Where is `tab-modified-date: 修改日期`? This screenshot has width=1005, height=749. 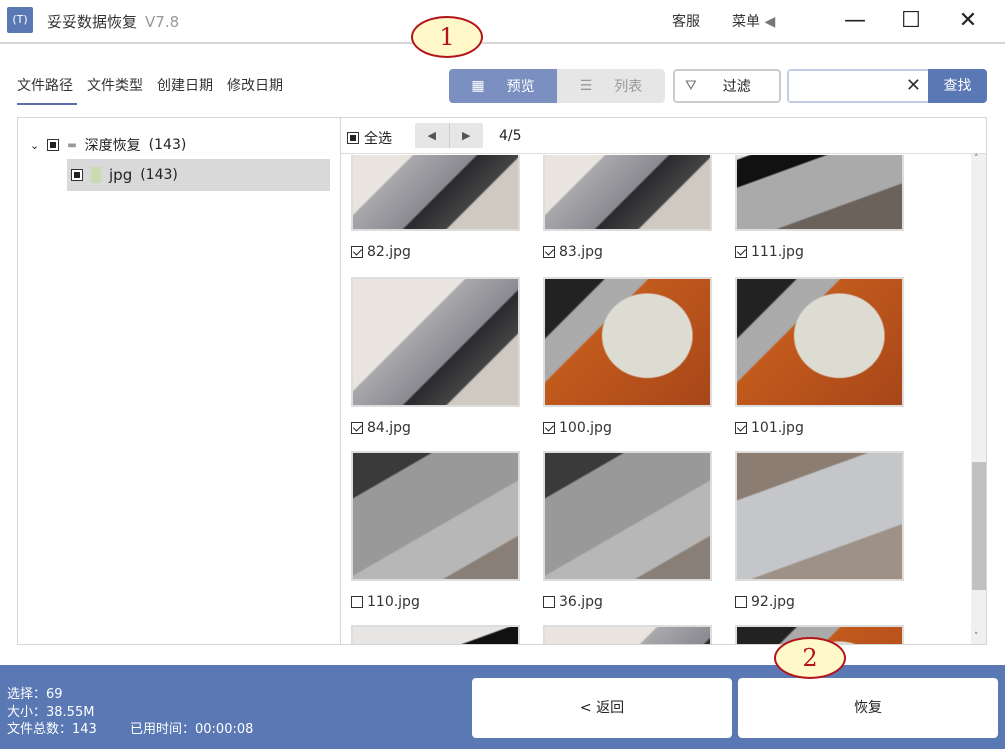 tab-modified-date: 修改日期 is located at coordinates (255, 85).